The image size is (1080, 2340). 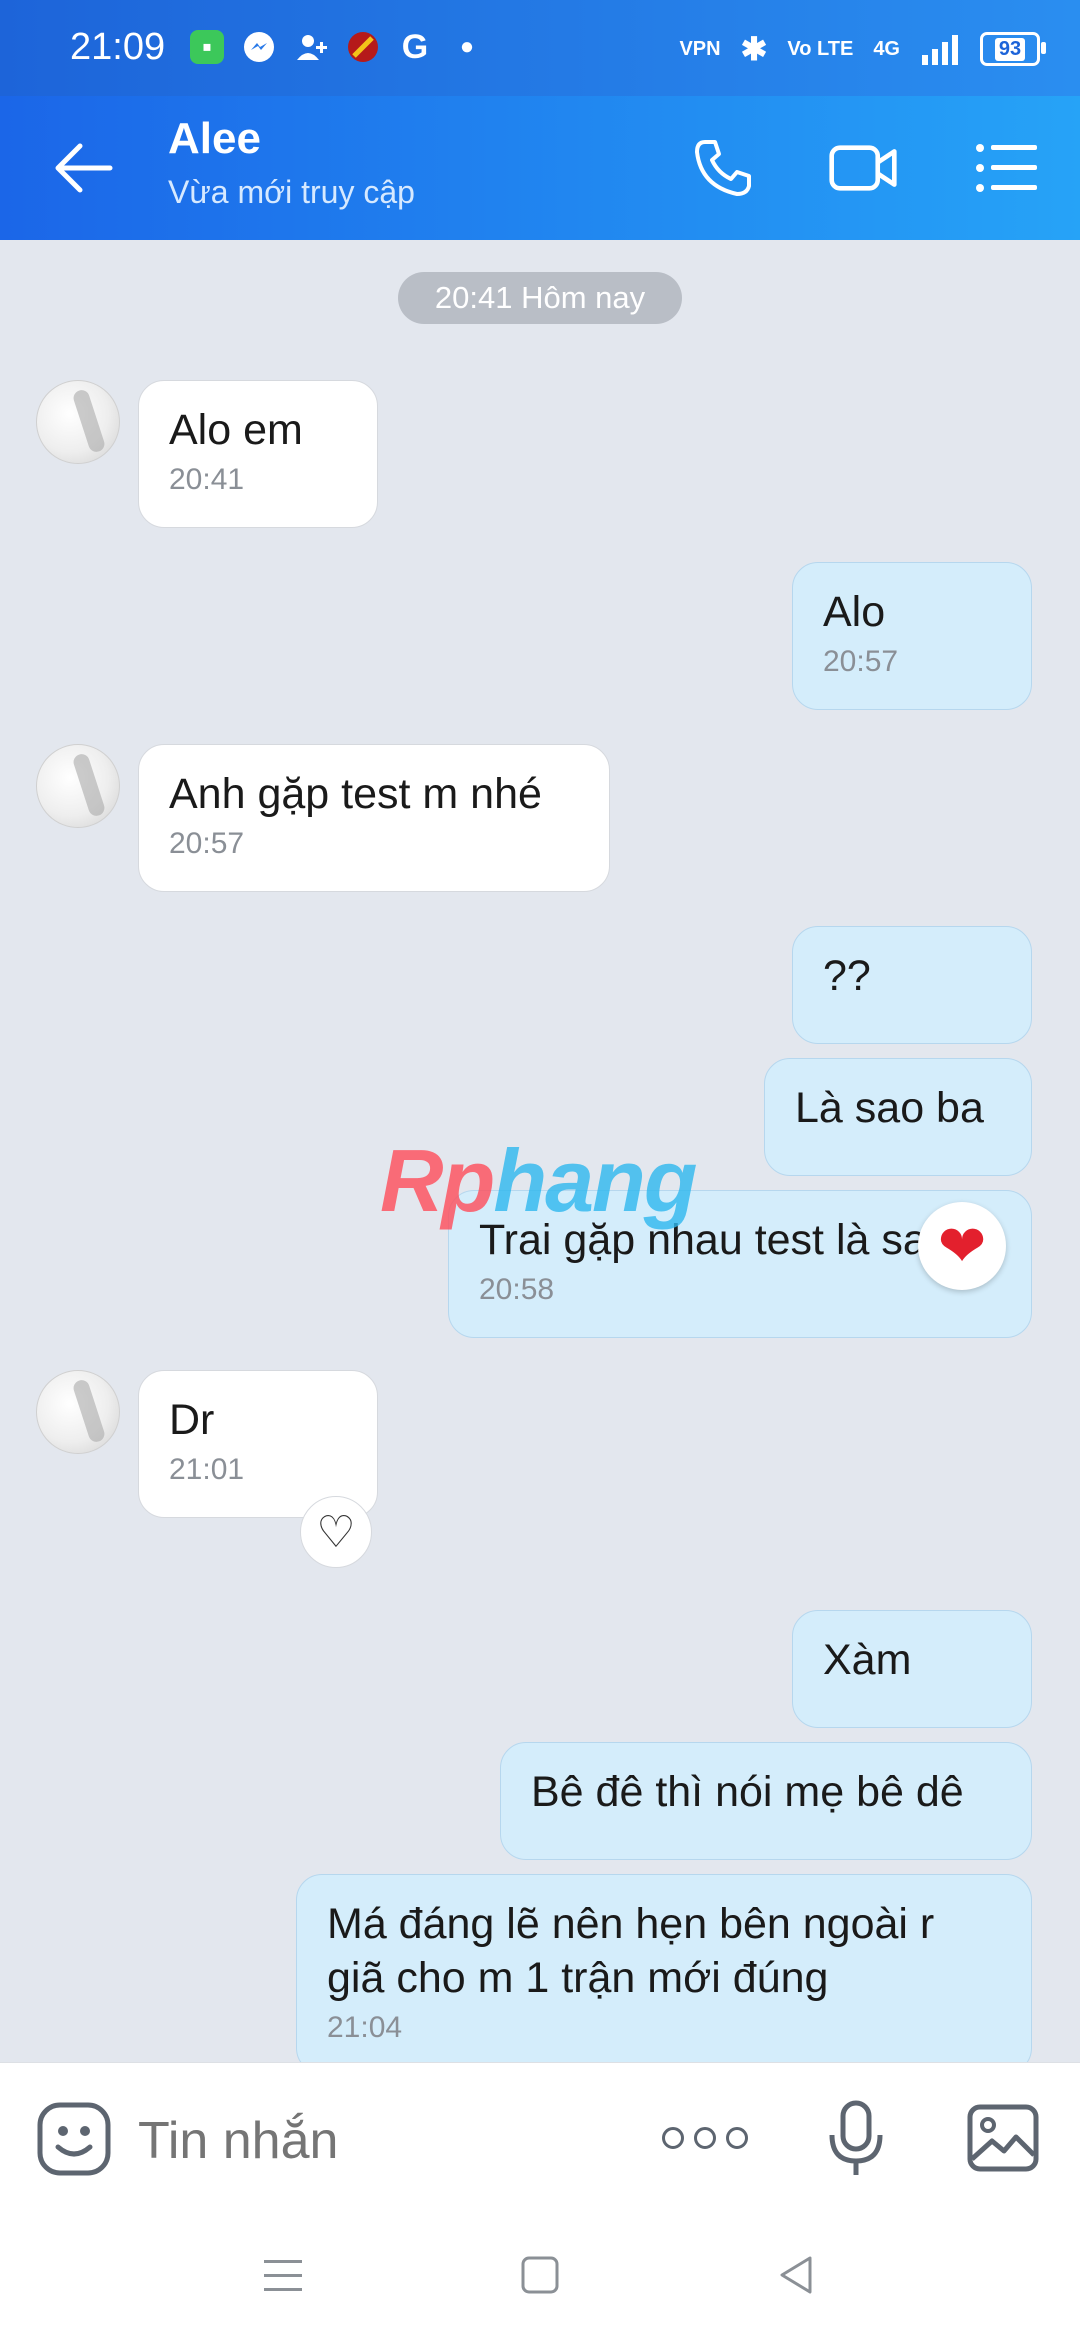 I want to click on arrow-left-icon, so click(x=84, y=168).